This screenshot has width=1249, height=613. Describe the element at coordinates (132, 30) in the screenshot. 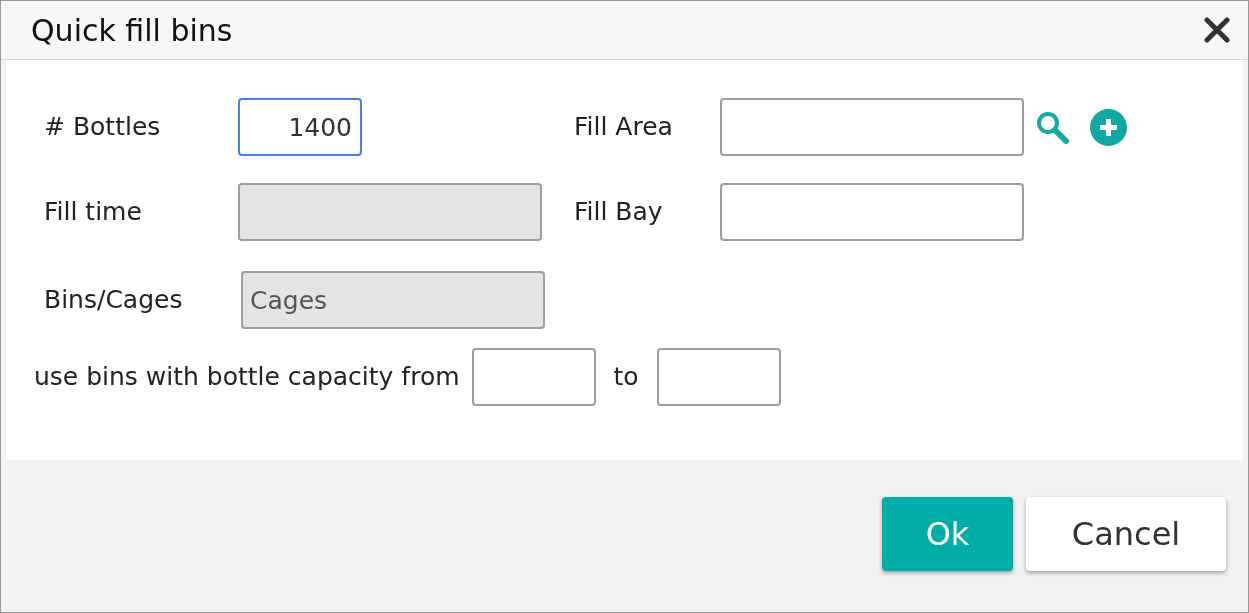

I see `dialog-title: Quick fill bins` at that location.